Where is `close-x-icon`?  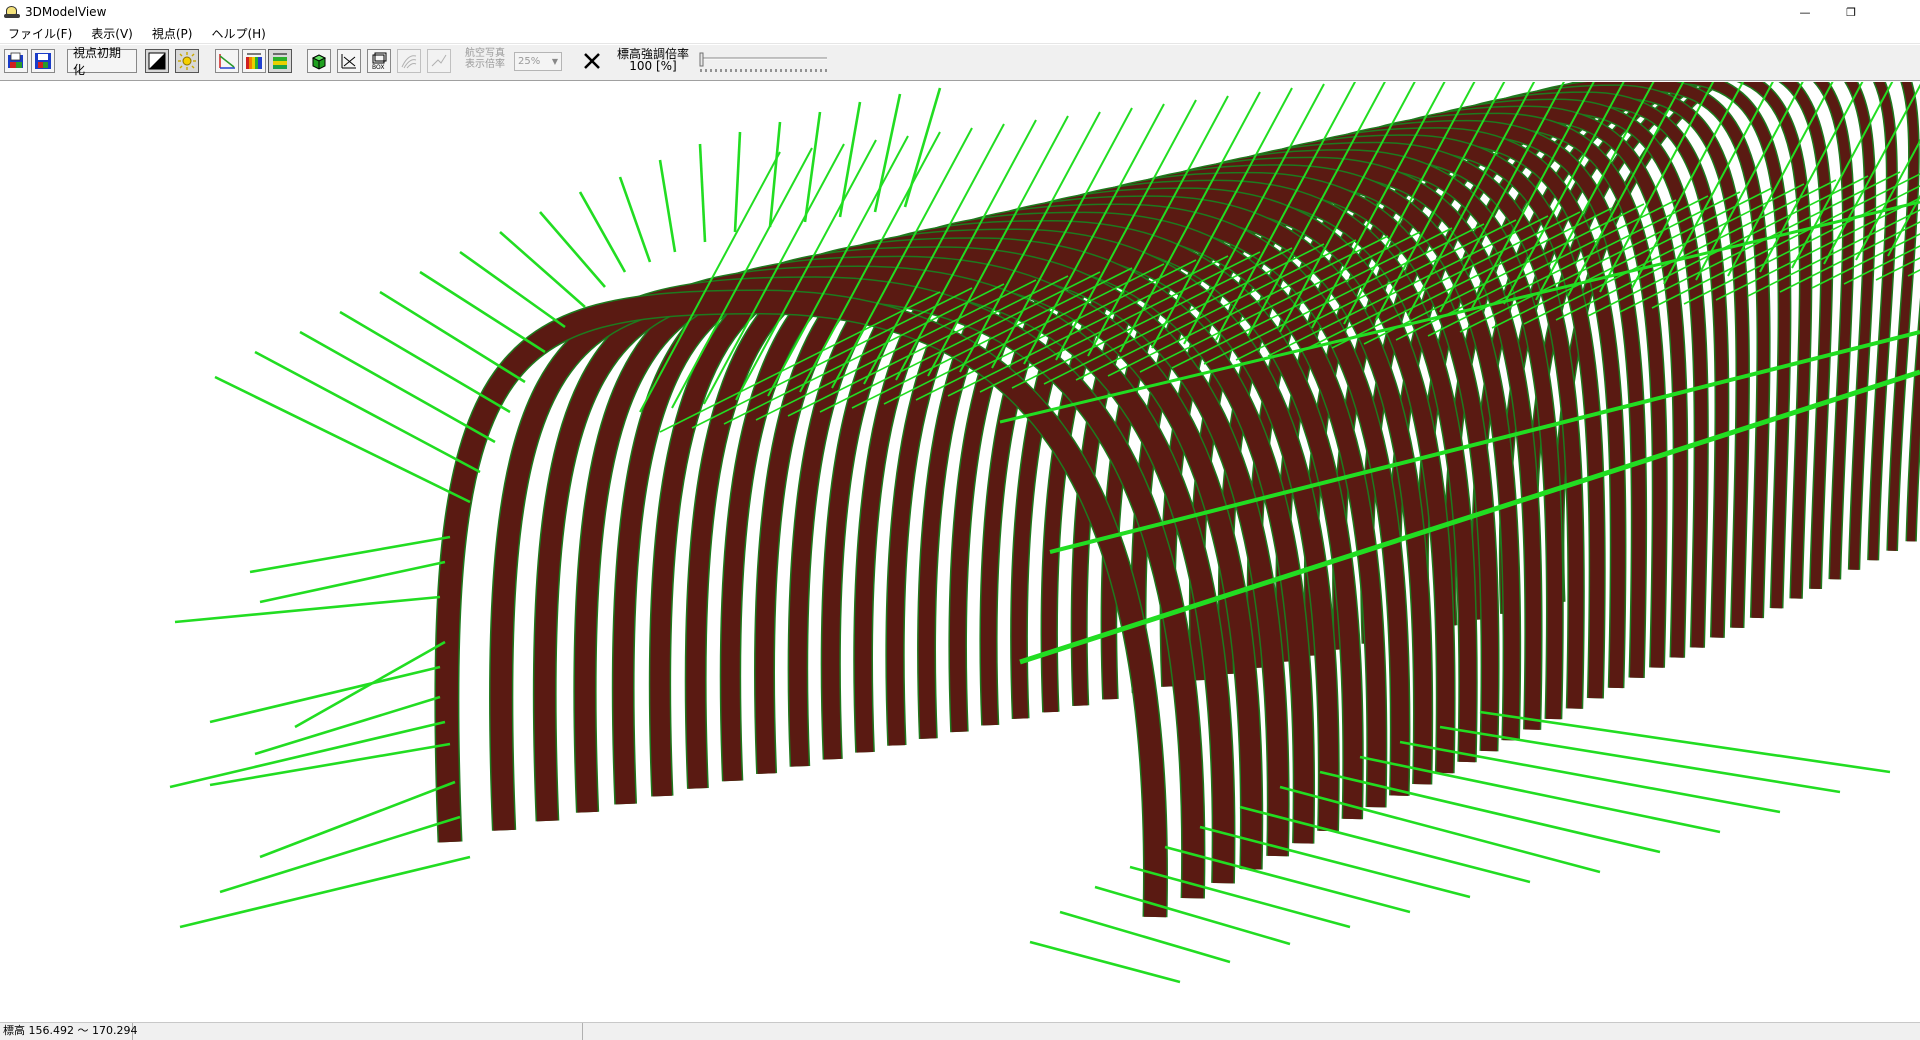
close-x-icon is located at coordinates (592, 61).